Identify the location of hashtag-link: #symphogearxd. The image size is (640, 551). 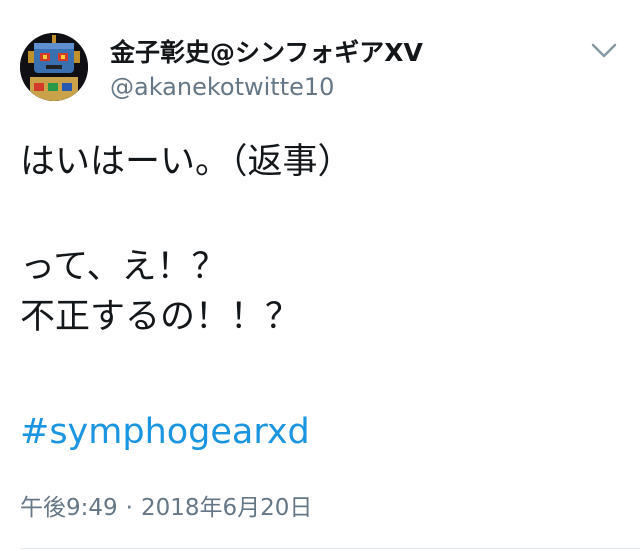
(165, 432).